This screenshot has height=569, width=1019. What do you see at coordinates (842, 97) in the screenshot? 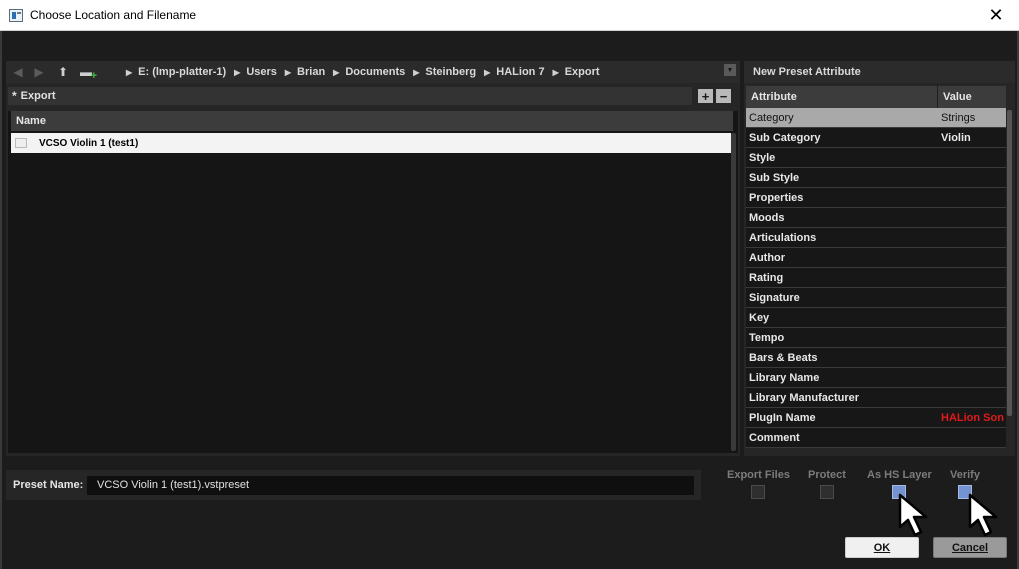
I see `column-header-attribute: Attribute` at bounding box center [842, 97].